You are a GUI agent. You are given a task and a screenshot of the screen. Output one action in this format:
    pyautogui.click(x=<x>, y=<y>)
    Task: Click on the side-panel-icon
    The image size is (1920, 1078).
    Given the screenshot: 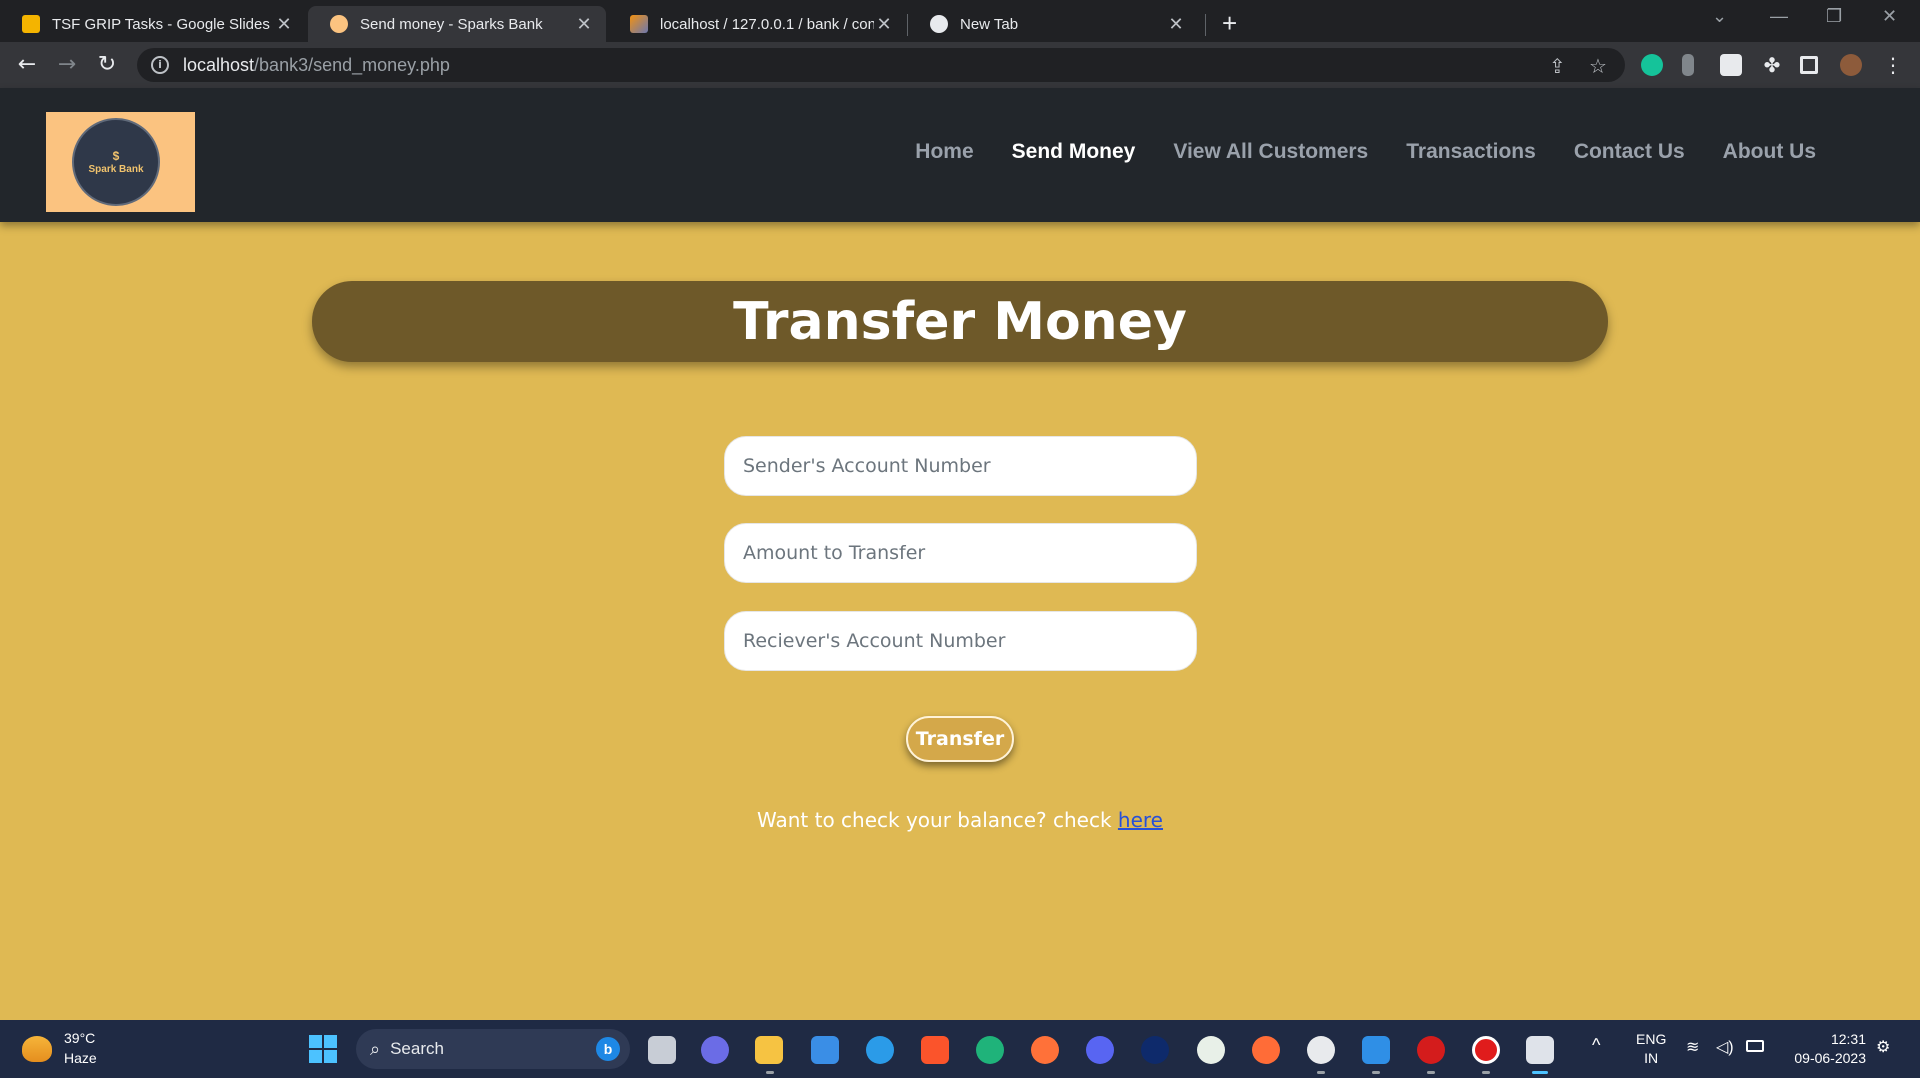 What is the action you would take?
    pyautogui.click(x=1809, y=65)
    